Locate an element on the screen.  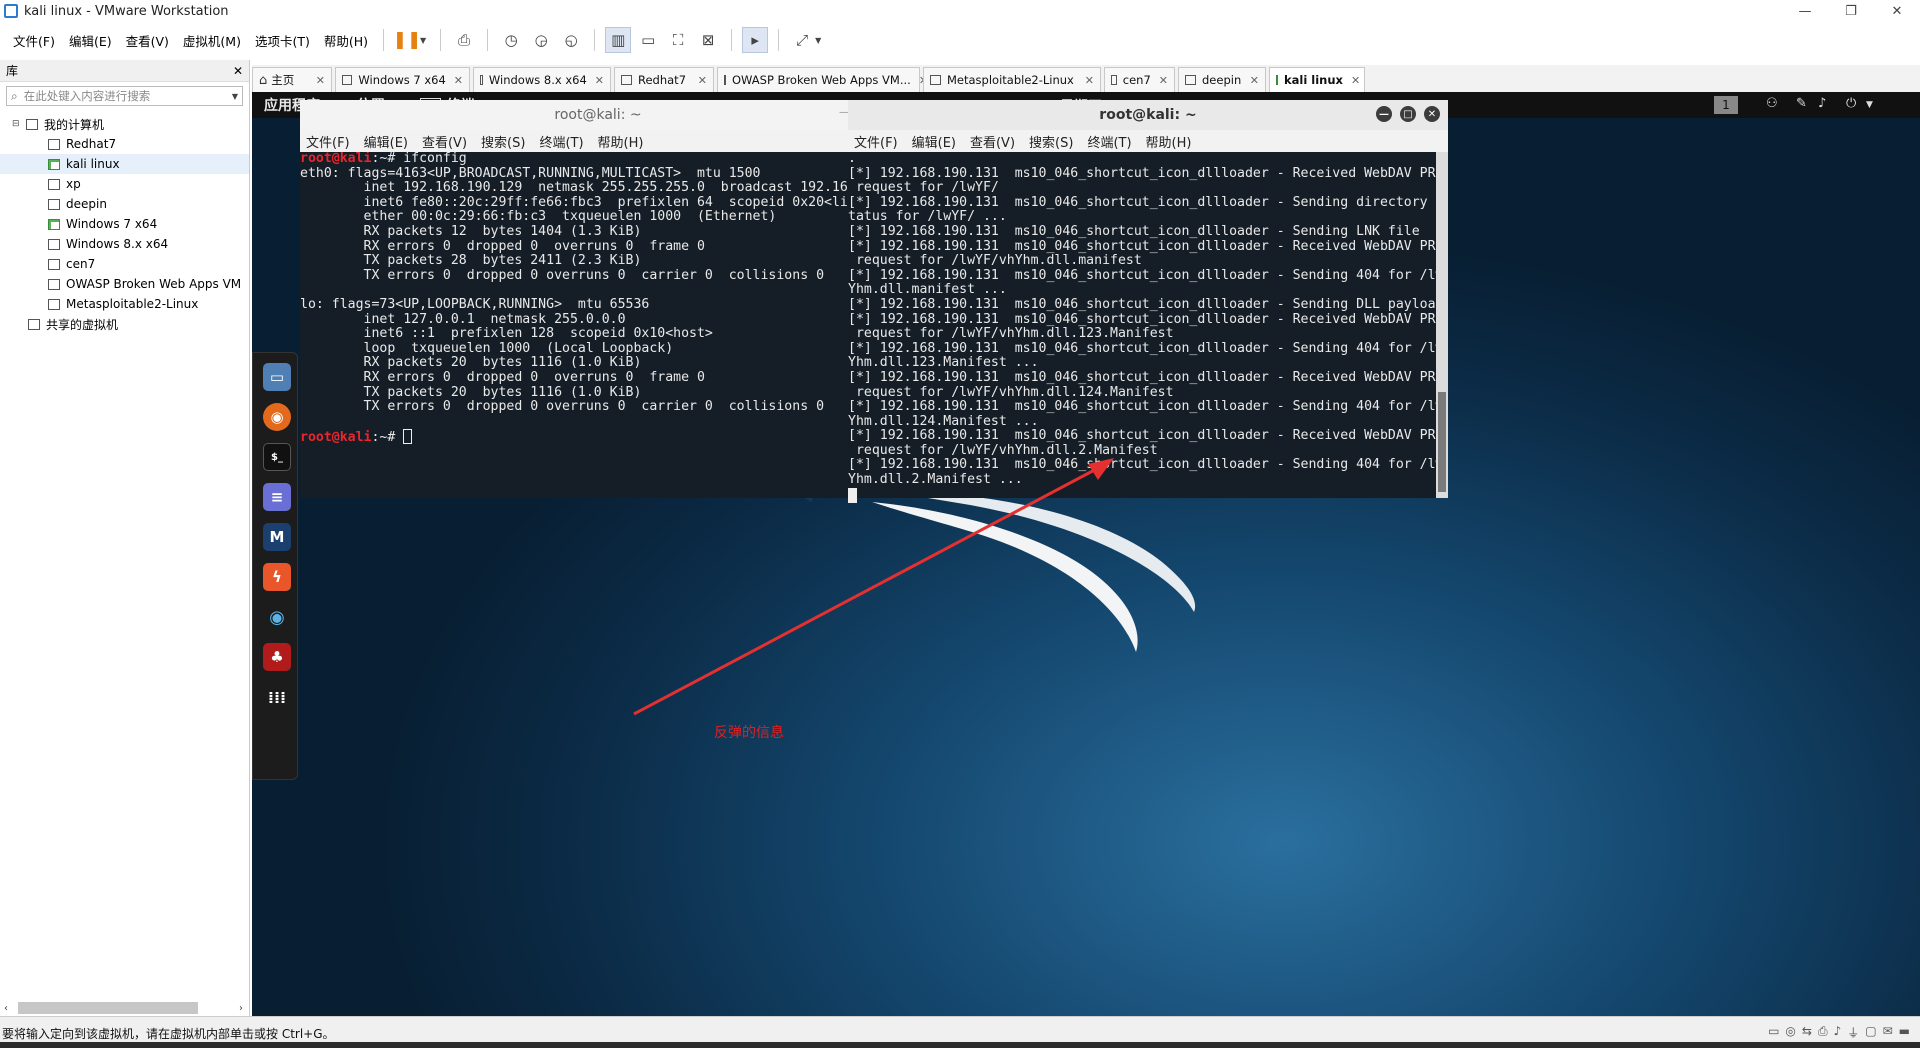
pen-icon: ✎ is located at coordinates (1801, 103).